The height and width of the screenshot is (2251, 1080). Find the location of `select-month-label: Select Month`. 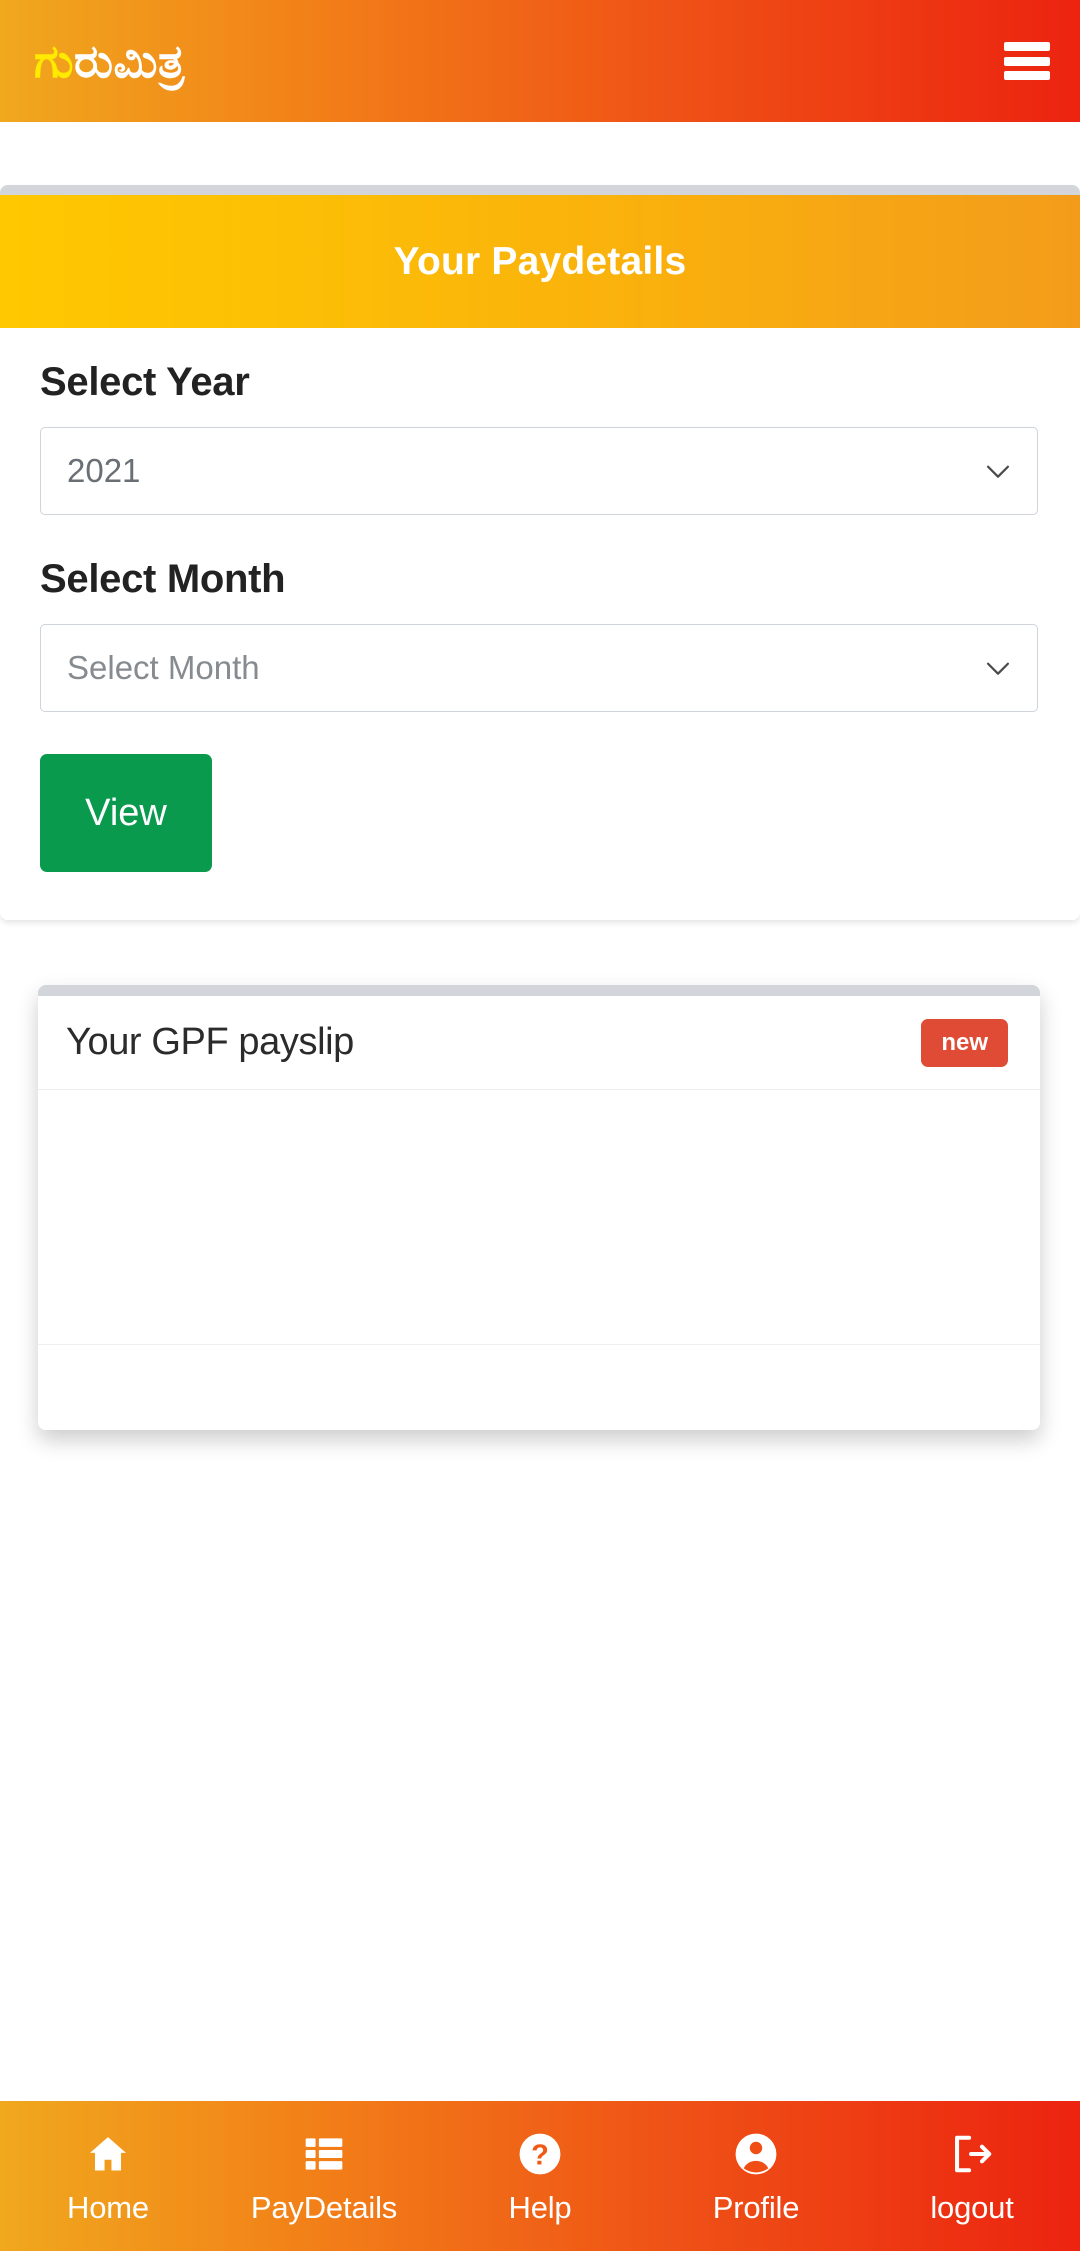

select-month-label: Select Month is located at coordinates (163, 579).